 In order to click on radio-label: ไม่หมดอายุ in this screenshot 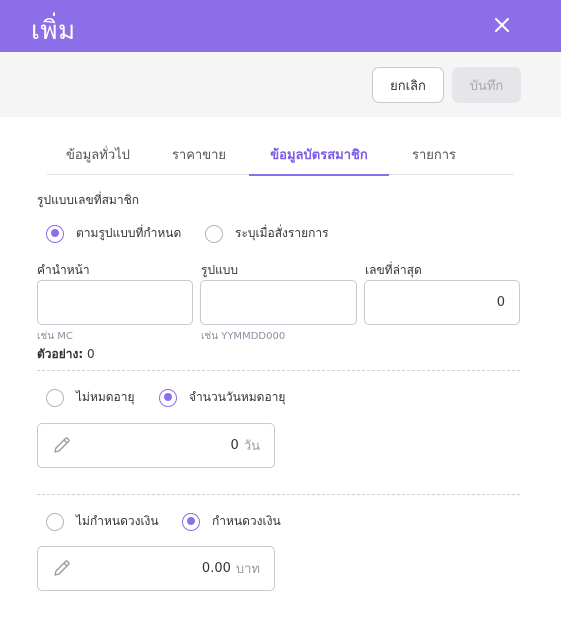, I will do `click(105, 397)`.